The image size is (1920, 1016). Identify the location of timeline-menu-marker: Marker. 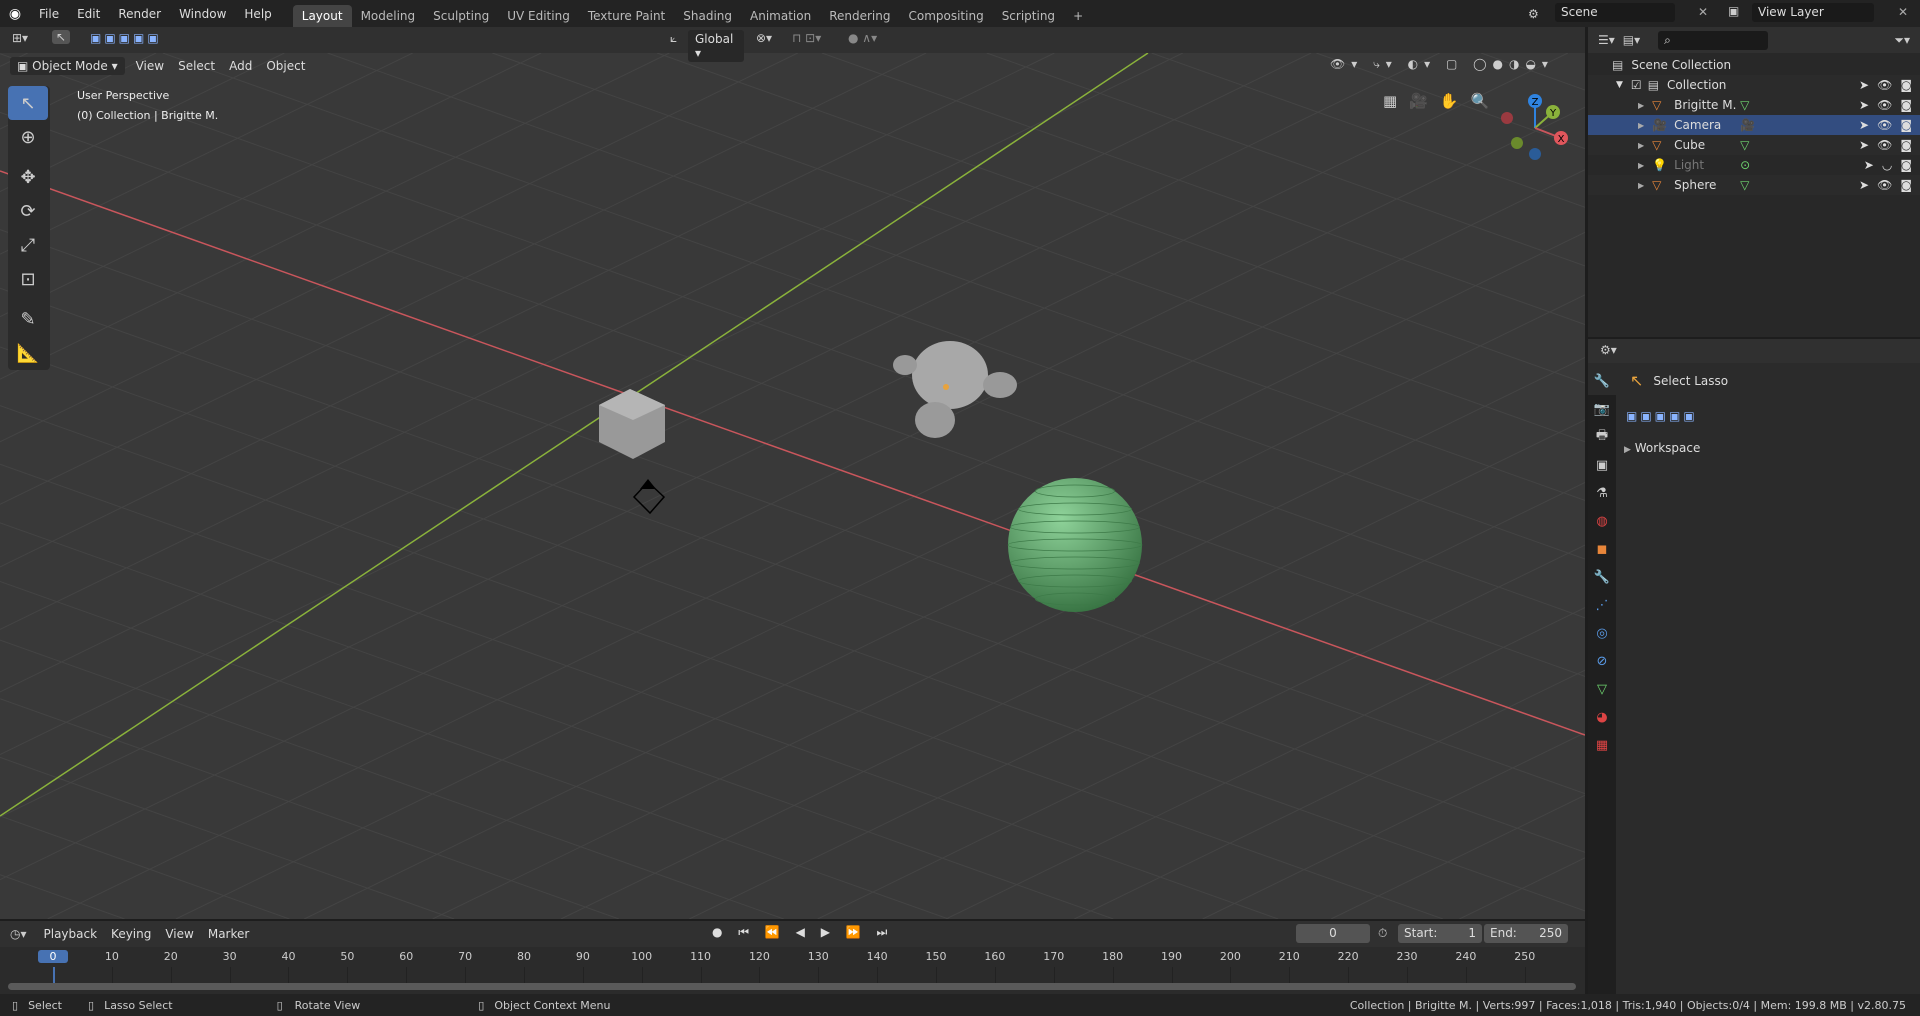
(228, 934).